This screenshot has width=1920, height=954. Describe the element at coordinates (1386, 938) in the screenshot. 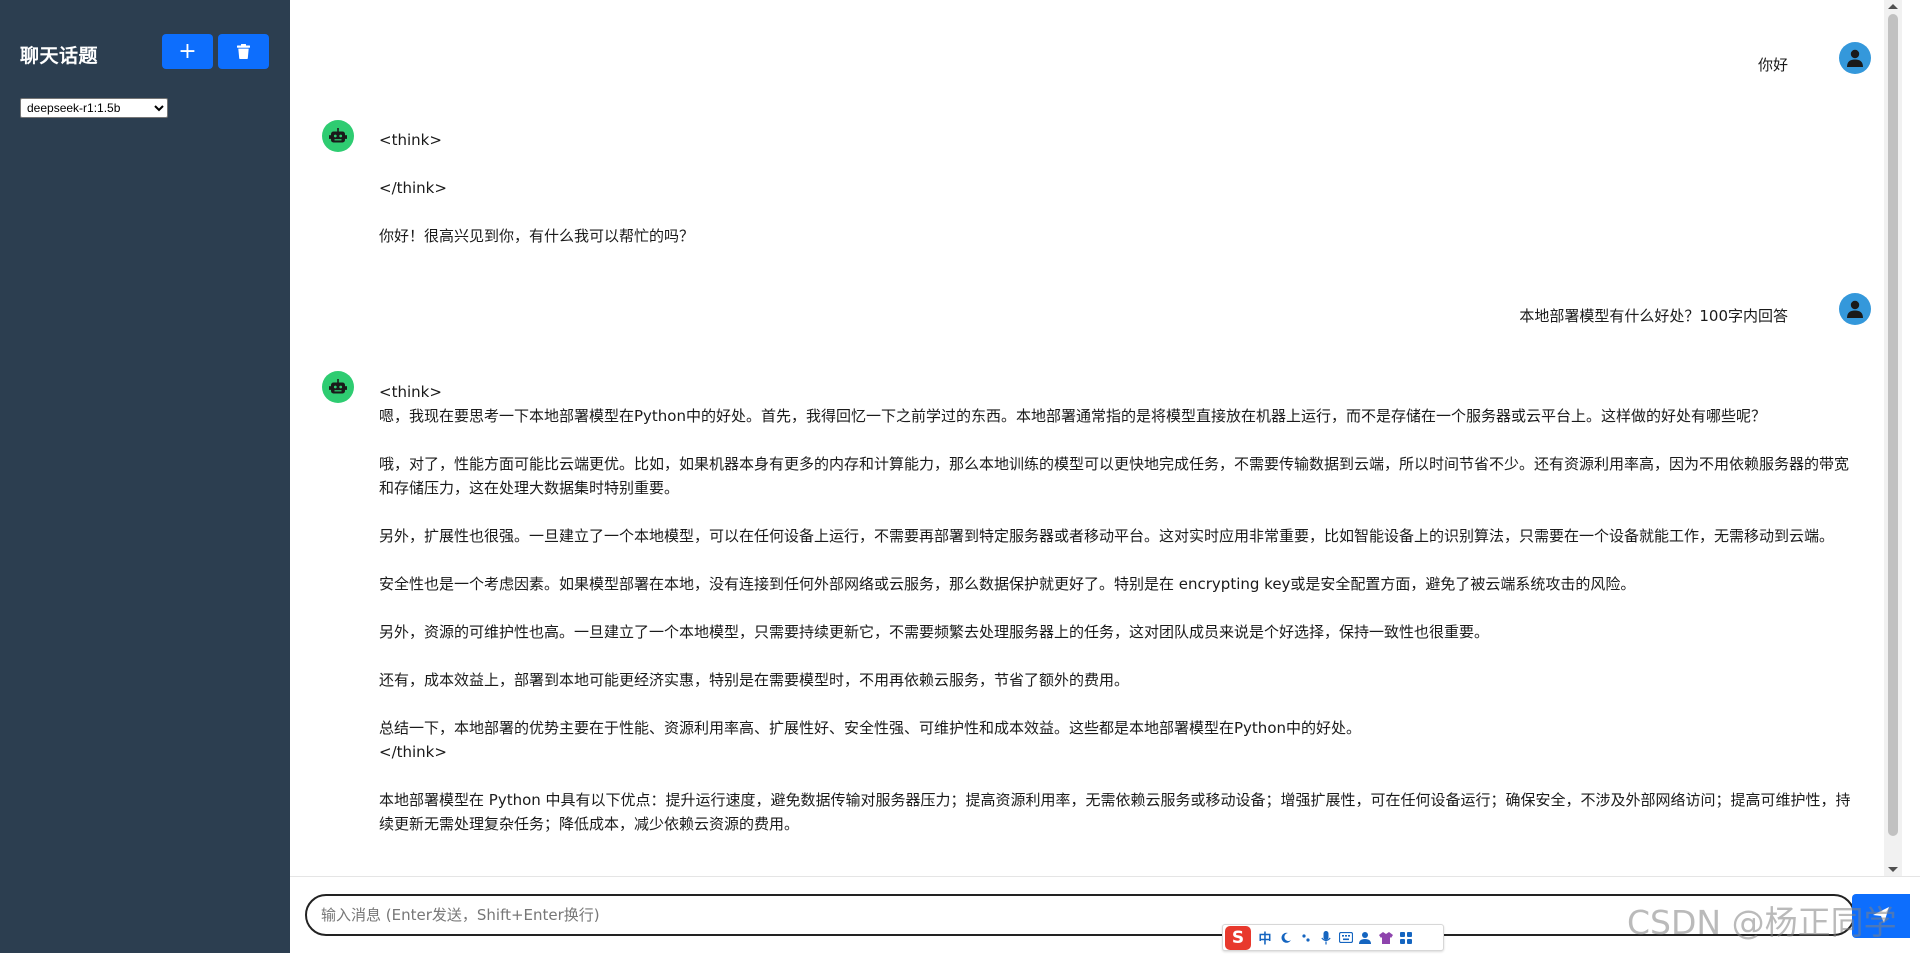

I see `skin-shirt-icon` at that location.